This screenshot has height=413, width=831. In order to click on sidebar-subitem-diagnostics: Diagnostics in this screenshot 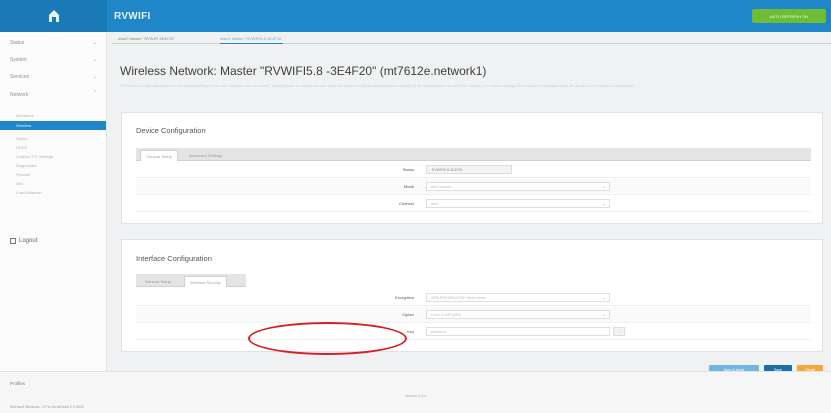, I will do `click(26, 165)`.